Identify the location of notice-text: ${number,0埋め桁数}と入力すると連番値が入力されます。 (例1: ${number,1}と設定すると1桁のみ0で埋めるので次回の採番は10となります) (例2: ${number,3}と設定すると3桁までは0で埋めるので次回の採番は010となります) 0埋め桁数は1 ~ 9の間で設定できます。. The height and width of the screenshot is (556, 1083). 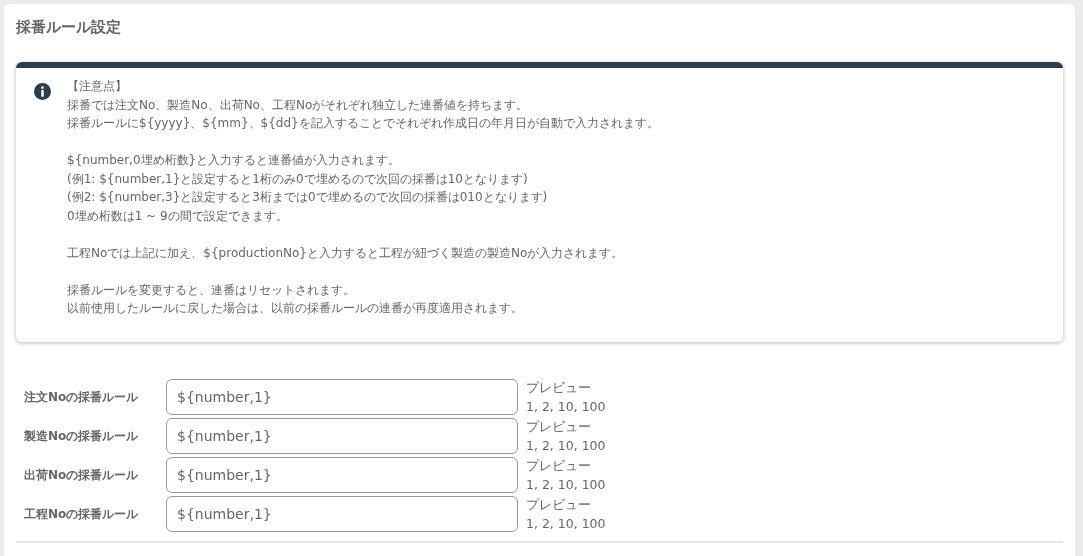
(308, 188).